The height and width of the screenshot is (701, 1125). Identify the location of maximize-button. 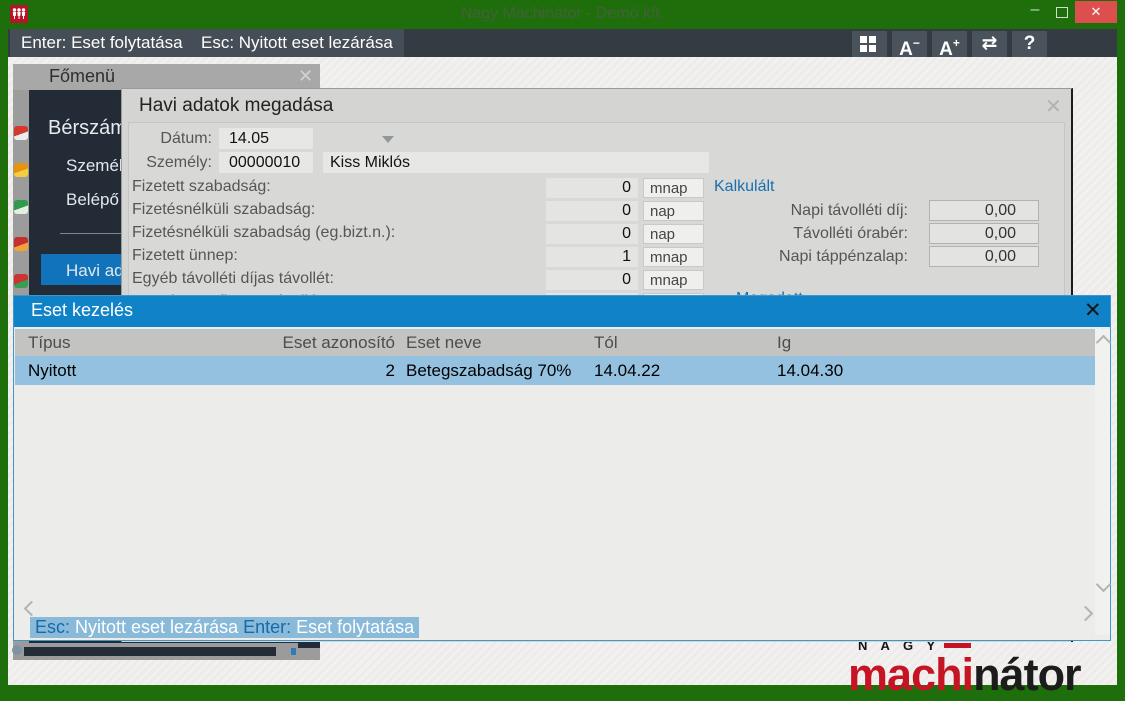
(1061, 12).